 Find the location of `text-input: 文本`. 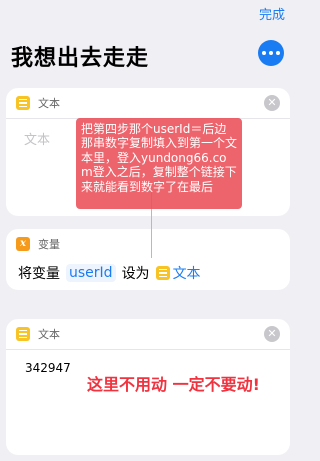

text-input: 文本 is located at coordinates (37, 138).